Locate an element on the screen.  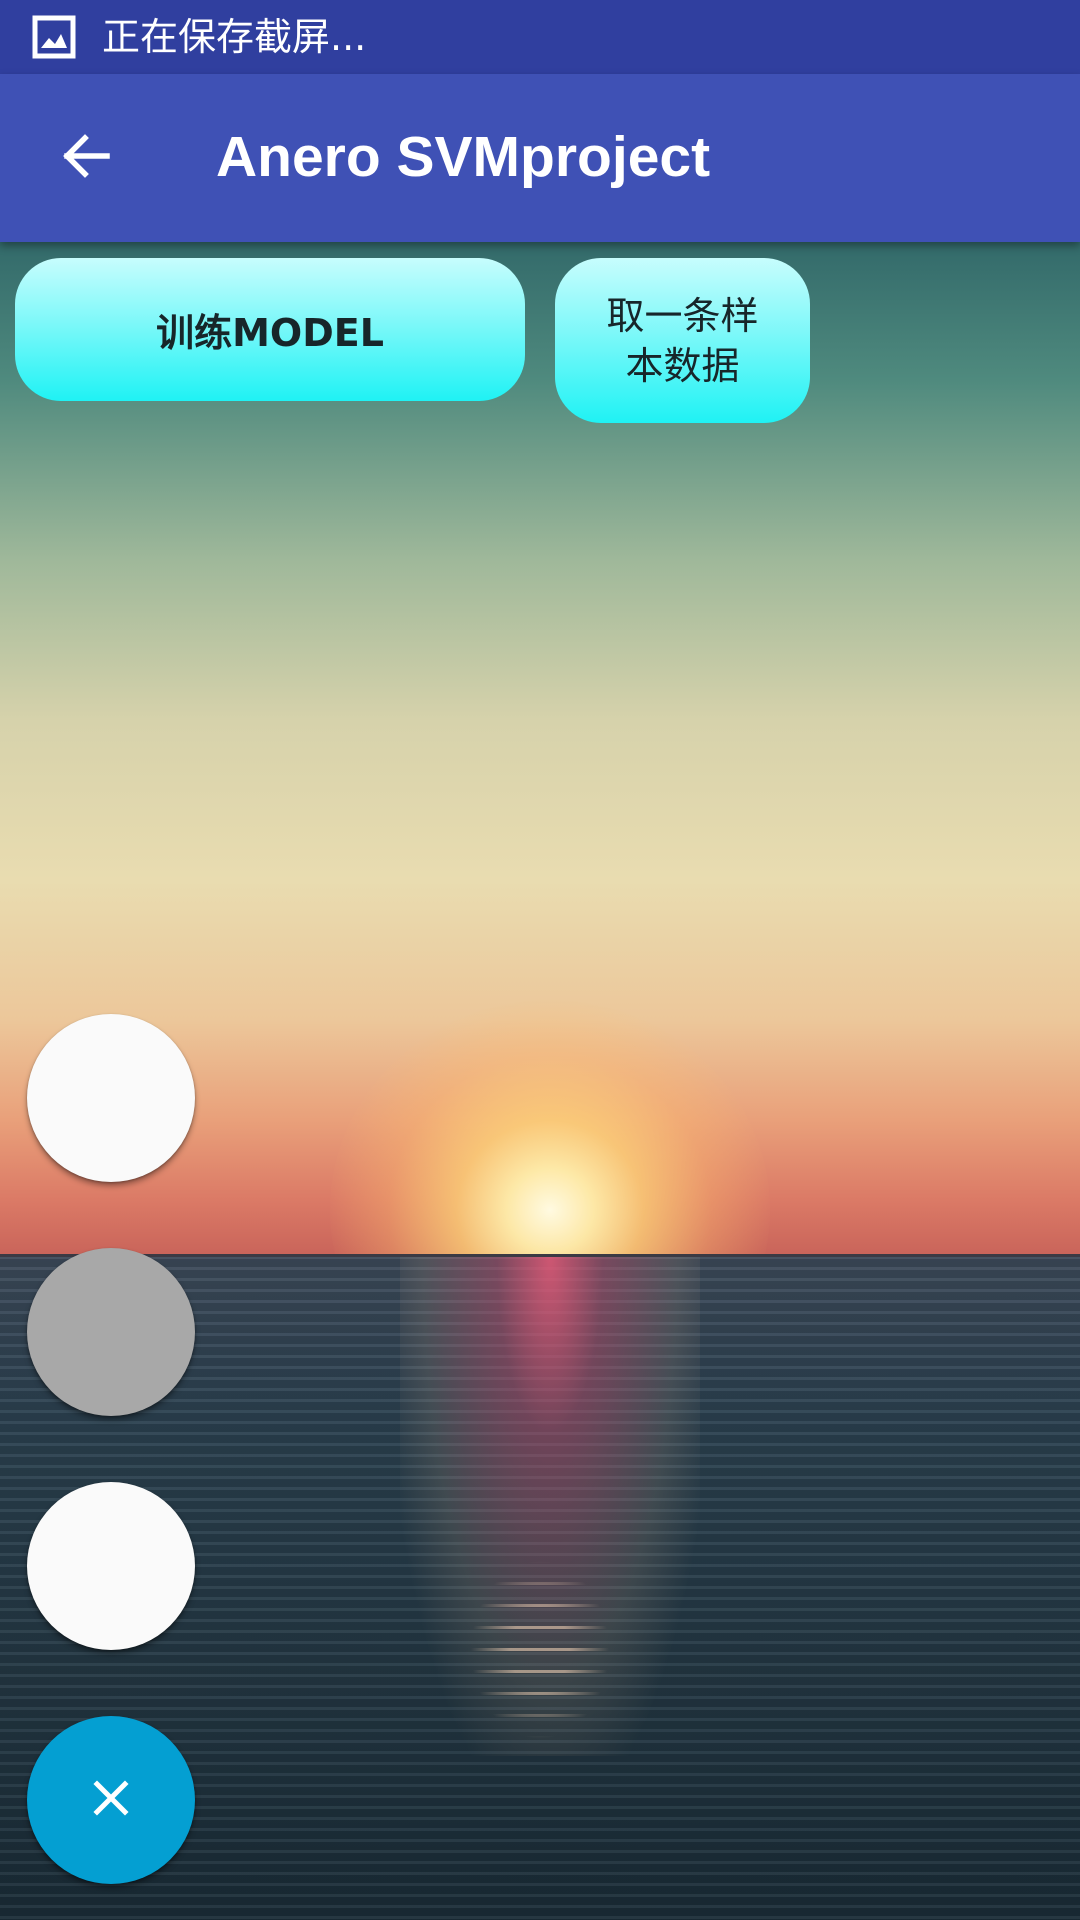
get-sample-data-label: 取一条样本数据 is located at coordinates (682, 340).